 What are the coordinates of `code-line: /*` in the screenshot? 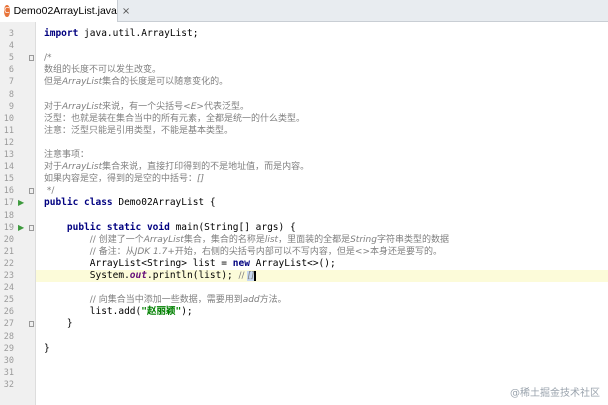 It's located at (322, 58).